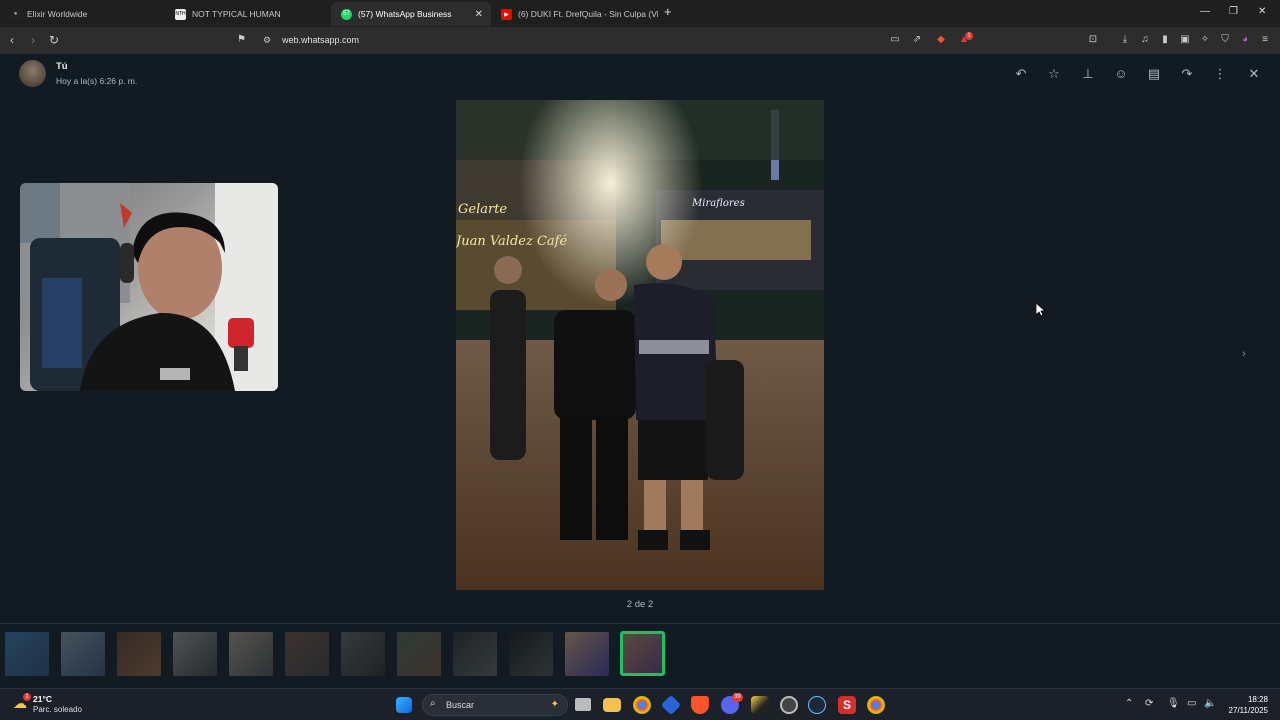 This screenshot has width=1280, height=720. Describe the element at coordinates (1185, 40) in the screenshot. I see `wallet-icon: ▣` at that location.